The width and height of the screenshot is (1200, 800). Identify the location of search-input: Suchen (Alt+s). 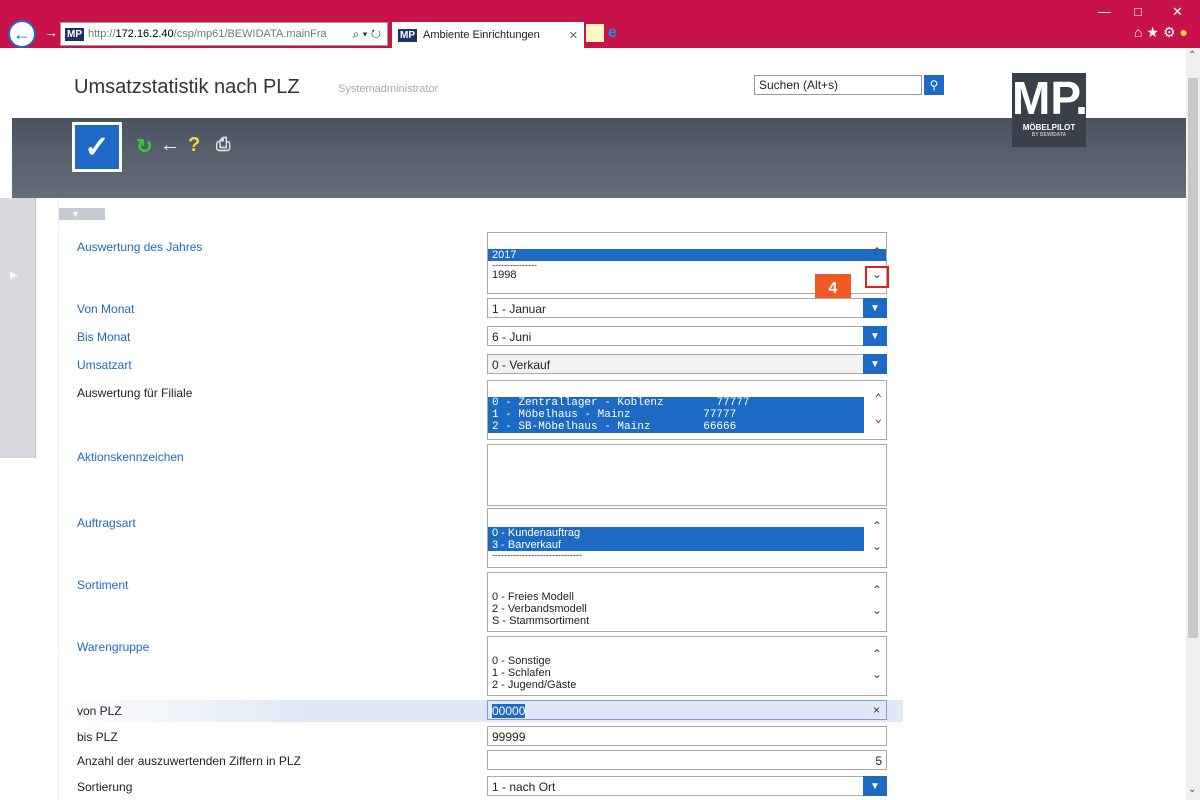
(838, 85).